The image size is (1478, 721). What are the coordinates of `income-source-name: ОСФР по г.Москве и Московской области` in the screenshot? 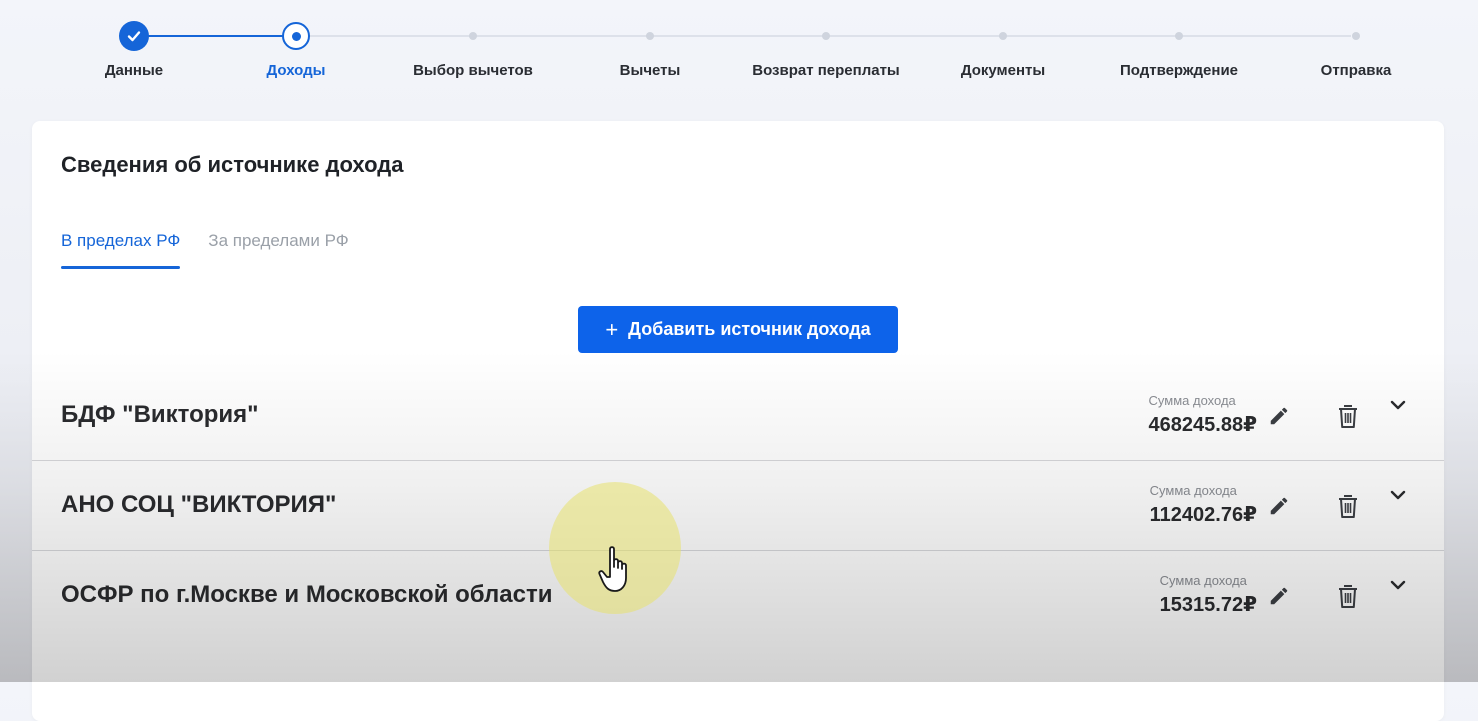 It's located at (307, 594).